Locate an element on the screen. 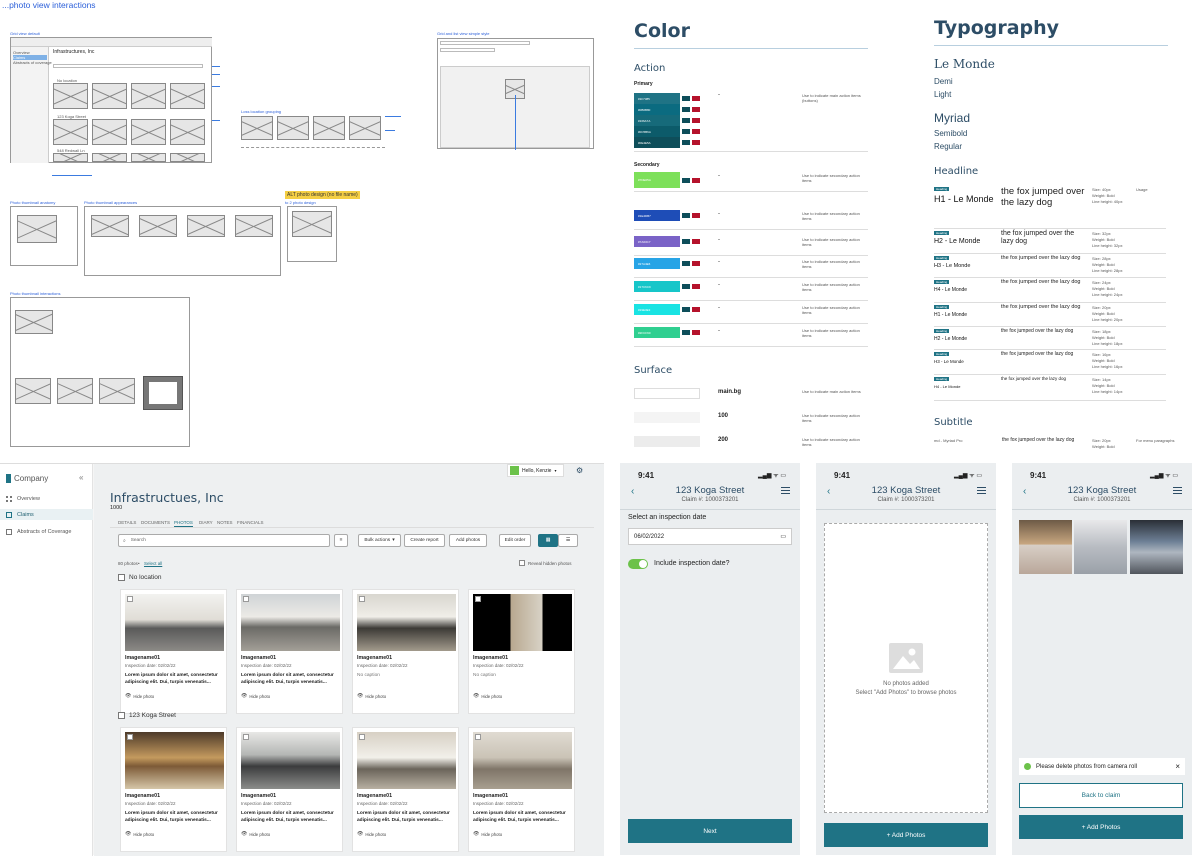  include-date-toggle is located at coordinates (638, 564).